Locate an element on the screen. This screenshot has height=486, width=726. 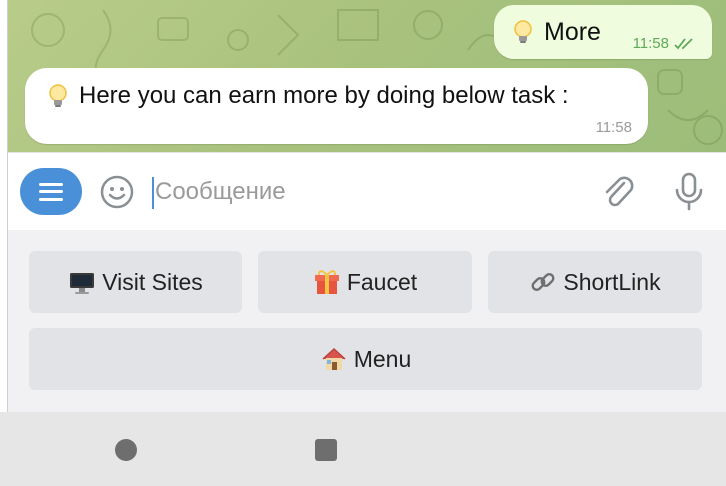
screen-left-edge is located at coordinates (4, 206).